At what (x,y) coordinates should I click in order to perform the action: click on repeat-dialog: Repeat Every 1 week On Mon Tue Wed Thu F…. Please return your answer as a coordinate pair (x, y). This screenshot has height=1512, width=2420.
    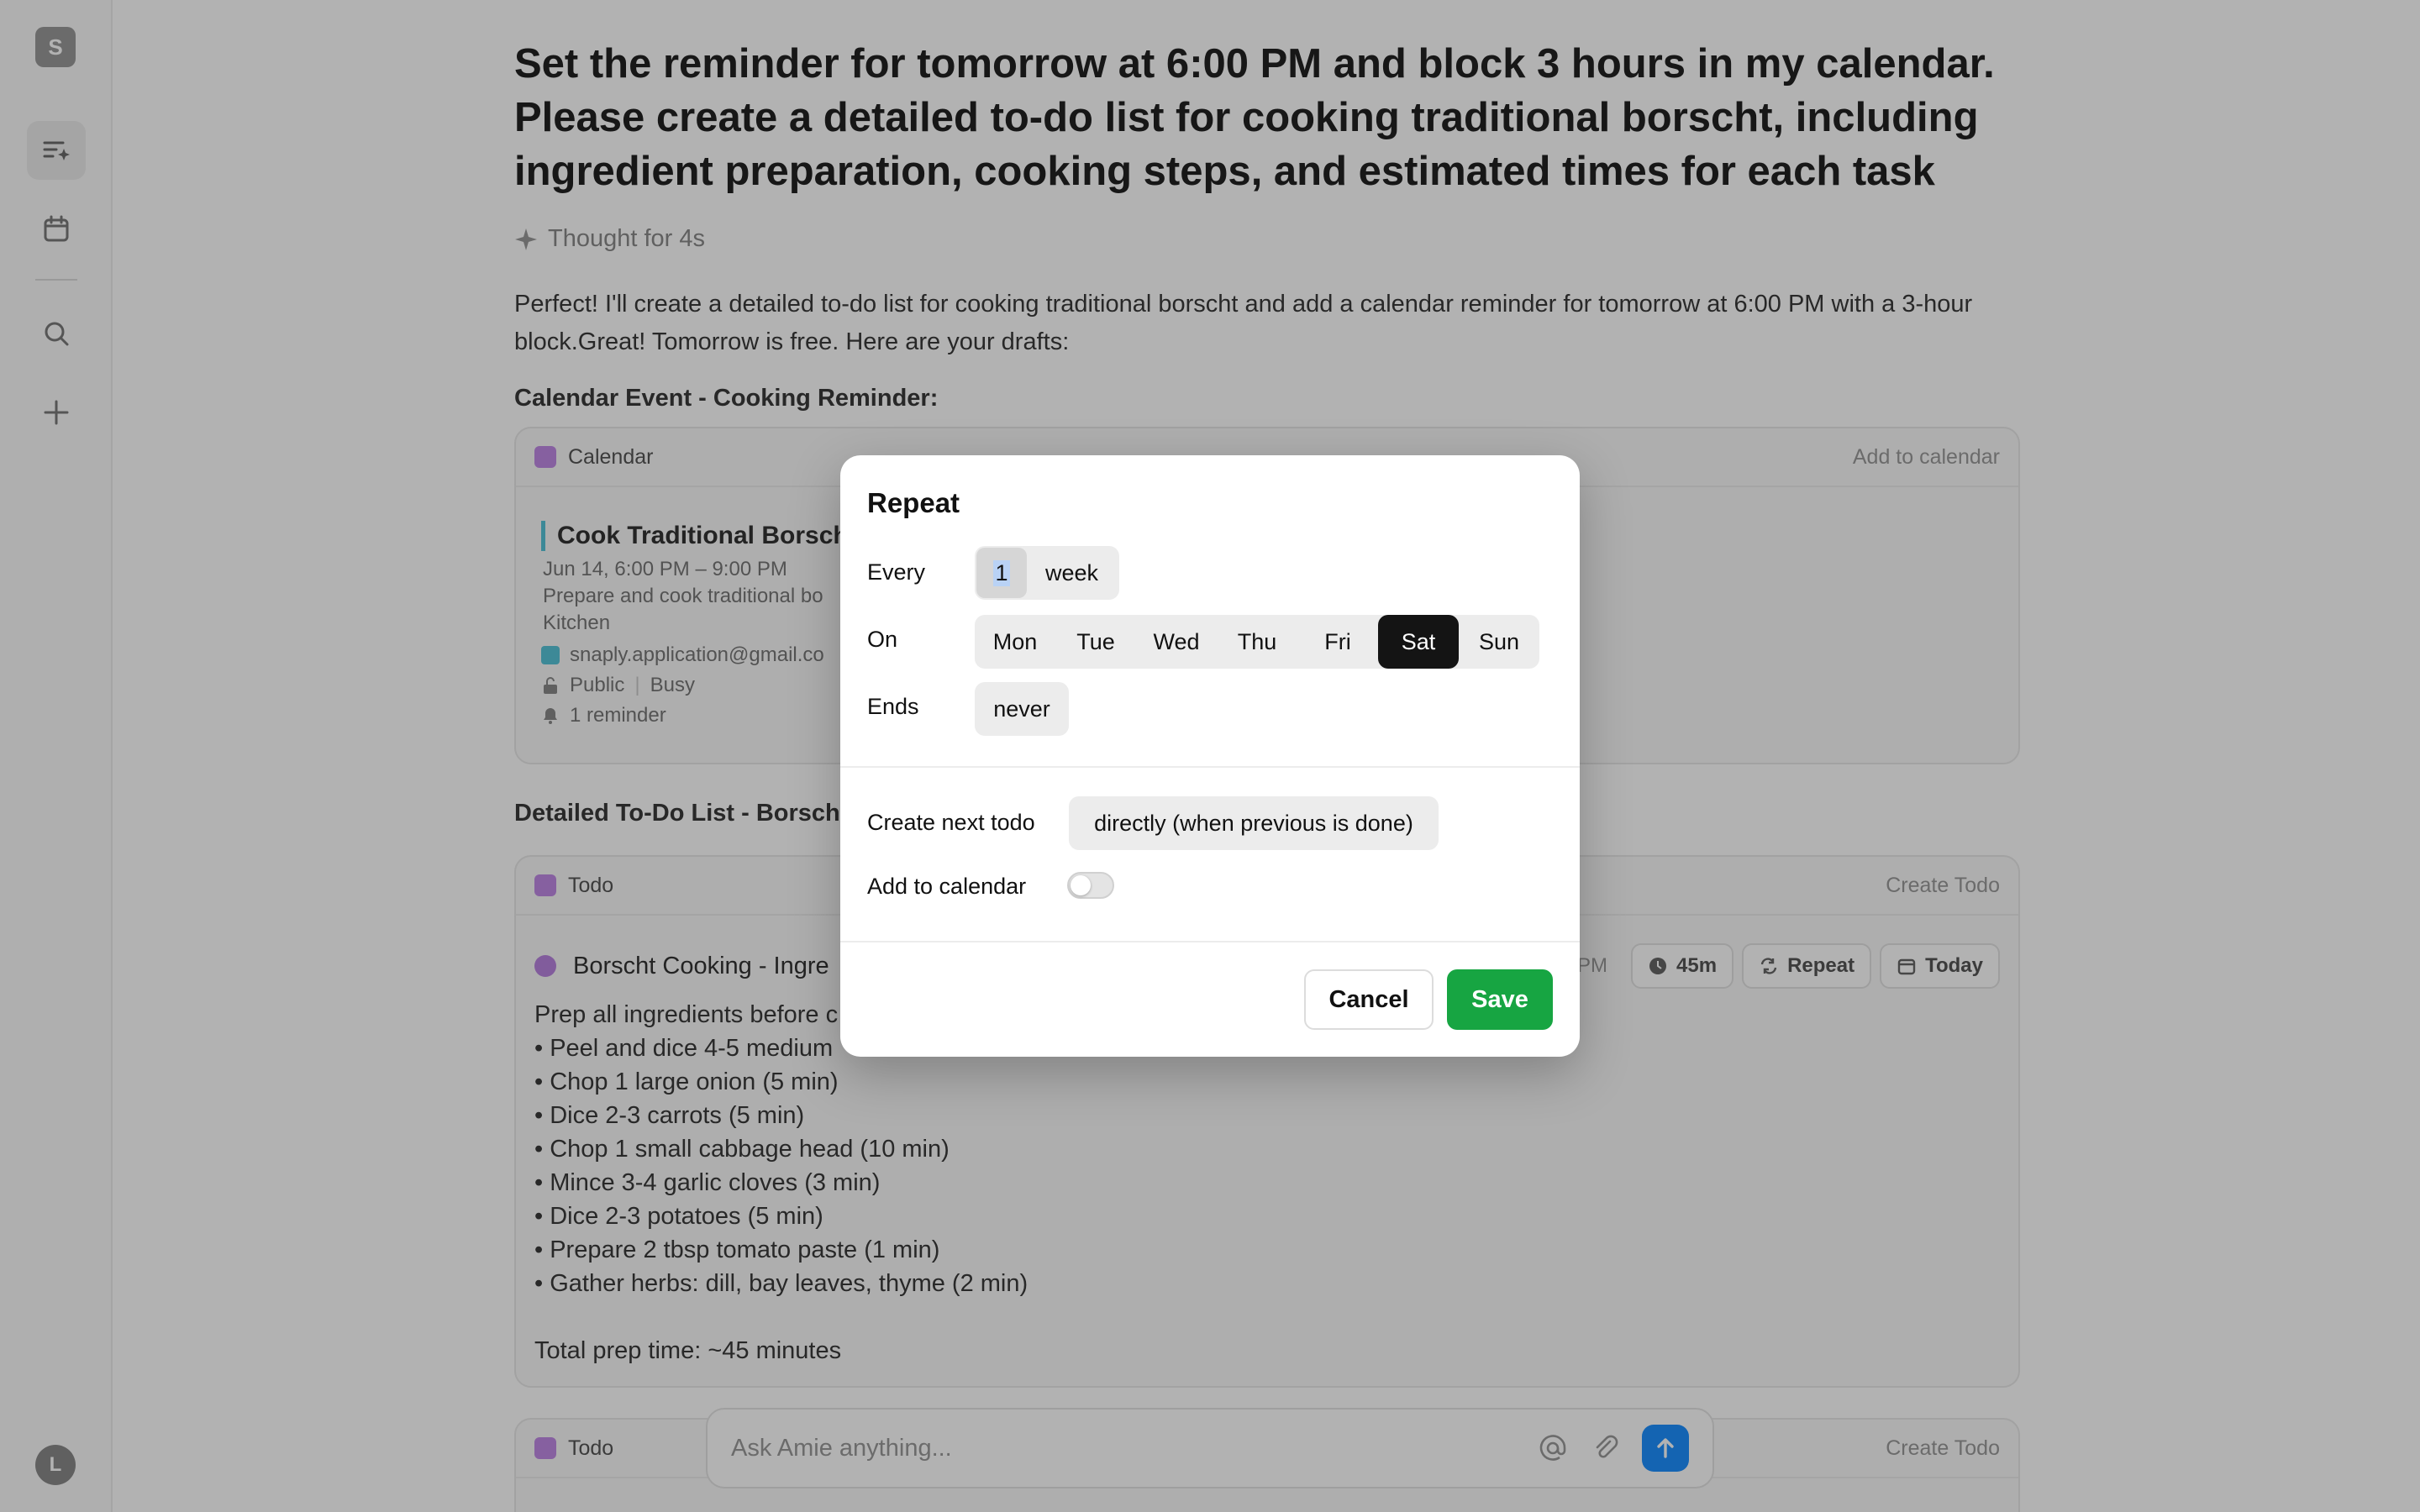
    Looking at the image, I should click on (1210, 756).